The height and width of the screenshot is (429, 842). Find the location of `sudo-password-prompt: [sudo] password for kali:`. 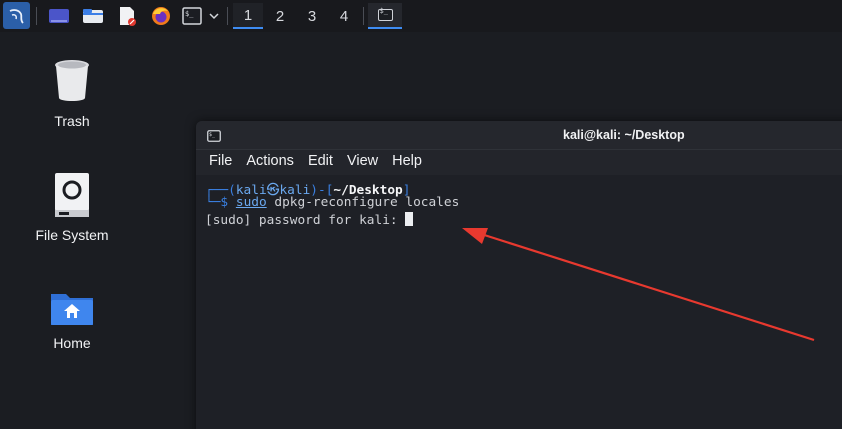

sudo-password-prompt: [sudo] password for kali: is located at coordinates (305, 220).